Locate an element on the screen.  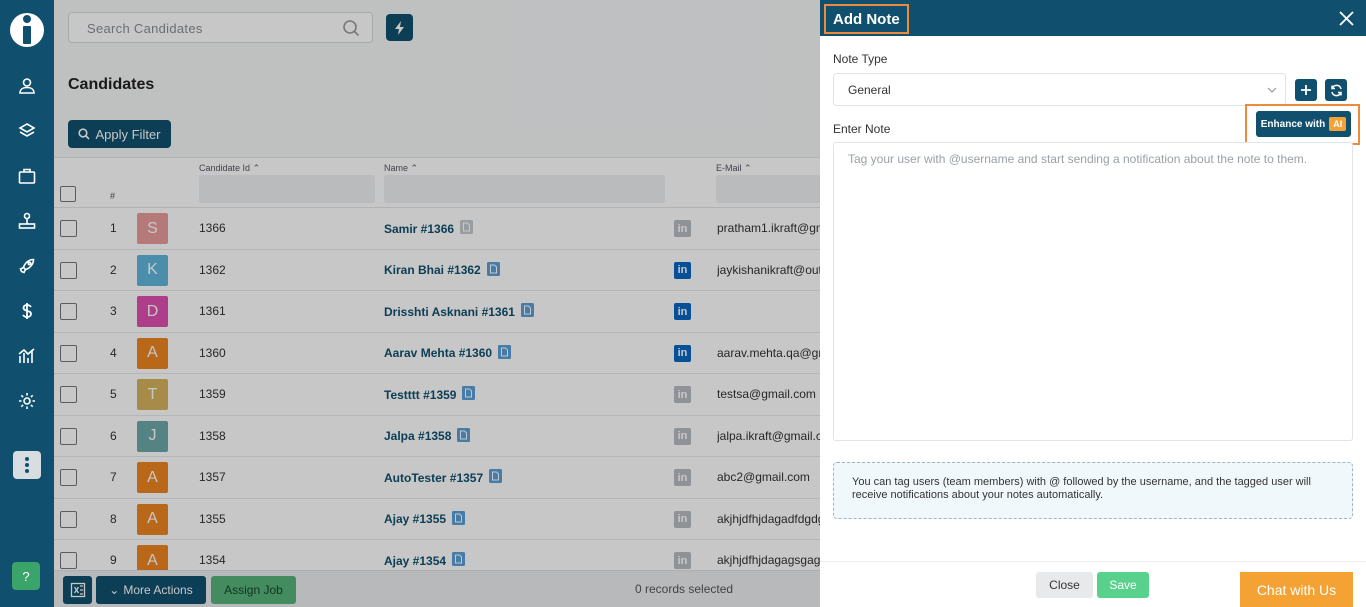
refresh-icon is located at coordinates (1336, 90).